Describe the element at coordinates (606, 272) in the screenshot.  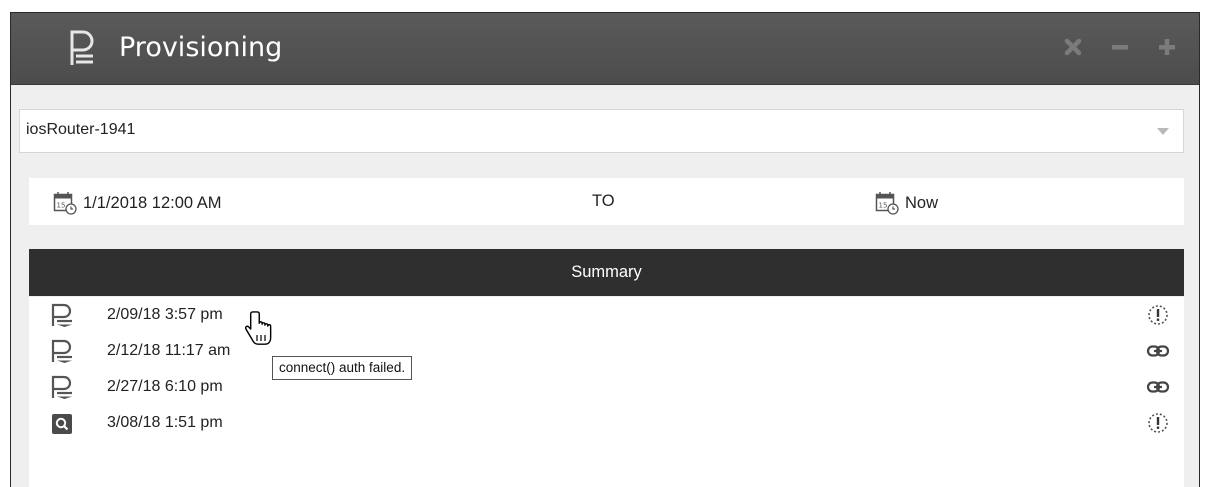
I see `summary-header: Summary` at that location.